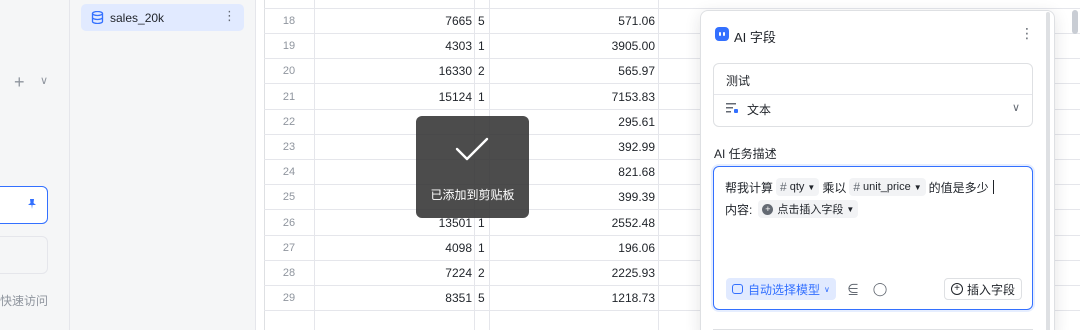 Image resolution: width=1080 pixels, height=330 pixels. I want to click on table-cell: 1218.73, so click(572, 298).